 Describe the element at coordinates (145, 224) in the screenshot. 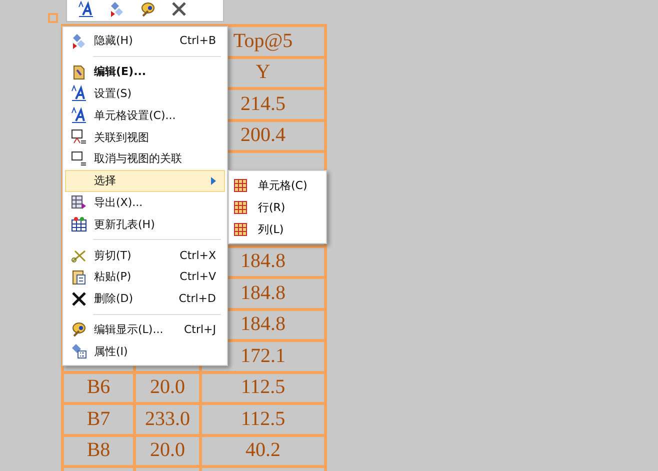

I see `menu-item: 更新孔表(H)` at that location.